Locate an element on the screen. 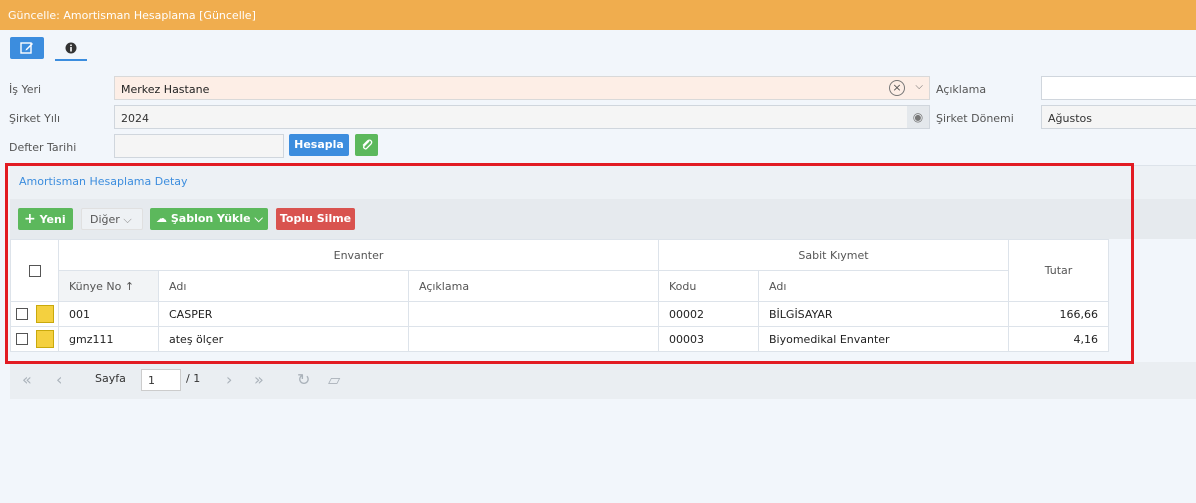 The width and height of the screenshot is (1196, 503). pencil-square-icon is located at coordinates (26, 48).